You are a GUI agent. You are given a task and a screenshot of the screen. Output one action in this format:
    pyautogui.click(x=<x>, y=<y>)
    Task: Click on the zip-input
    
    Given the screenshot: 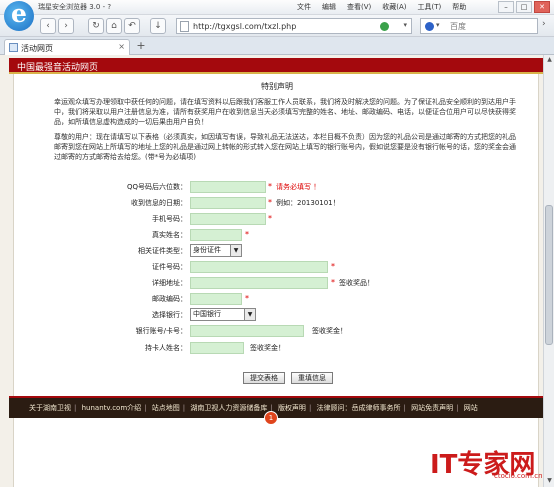 What is the action you would take?
    pyautogui.click(x=216, y=299)
    